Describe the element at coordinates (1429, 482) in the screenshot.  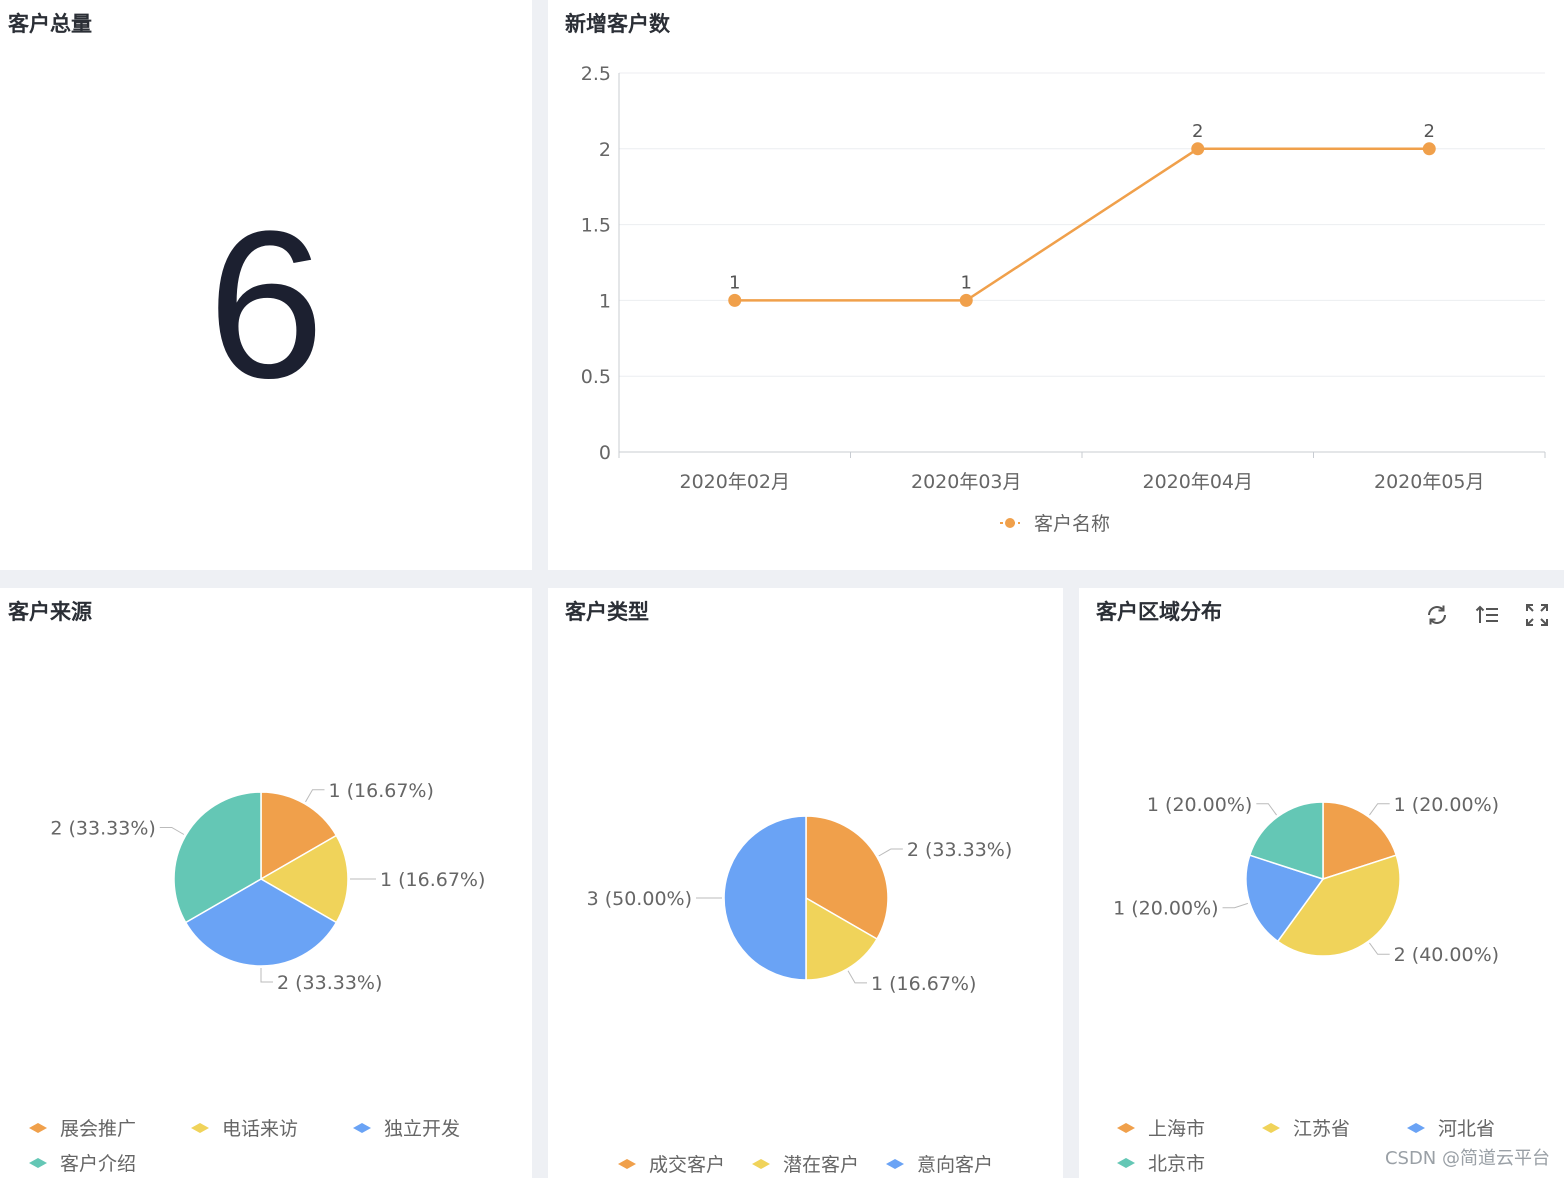
I see `x-tick-label: 2020年05月` at that location.